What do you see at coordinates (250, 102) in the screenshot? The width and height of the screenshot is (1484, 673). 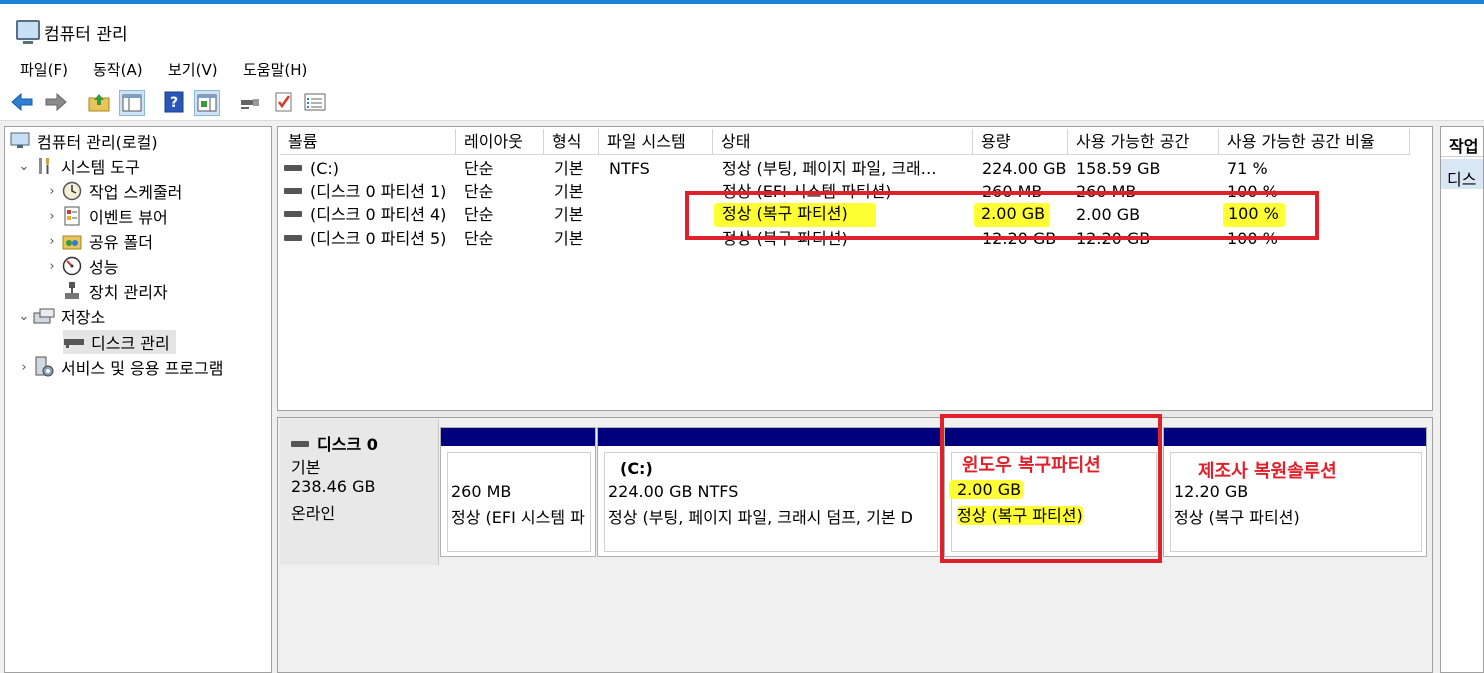 I see `connect-icon` at bounding box center [250, 102].